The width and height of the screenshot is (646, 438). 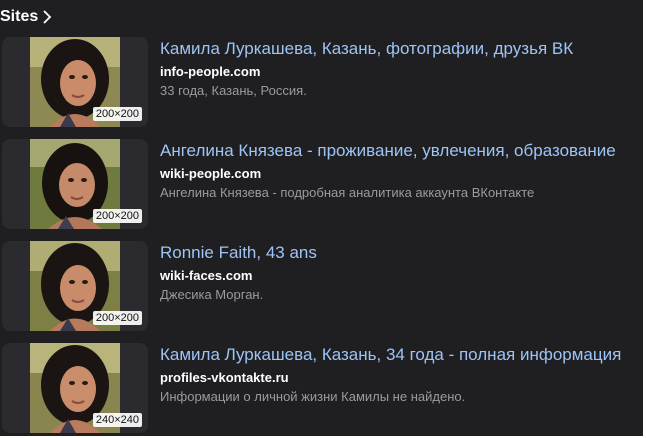 What do you see at coordinates (117, 420) in the screenshot?
I see `image-size-badge: 240×240` at bounding box center [117, 420].